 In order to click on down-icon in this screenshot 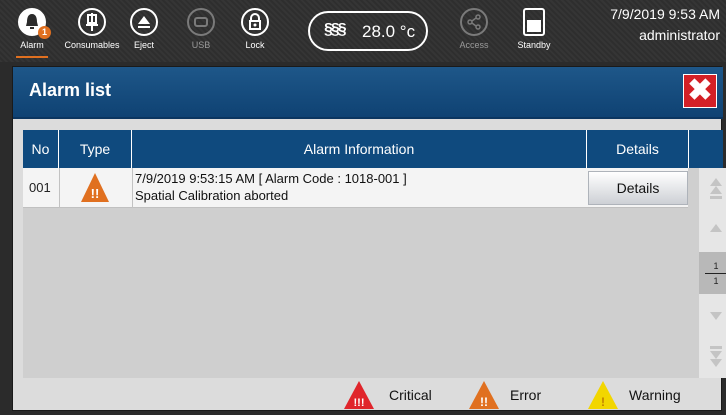, I will do `click(716, 316)`.